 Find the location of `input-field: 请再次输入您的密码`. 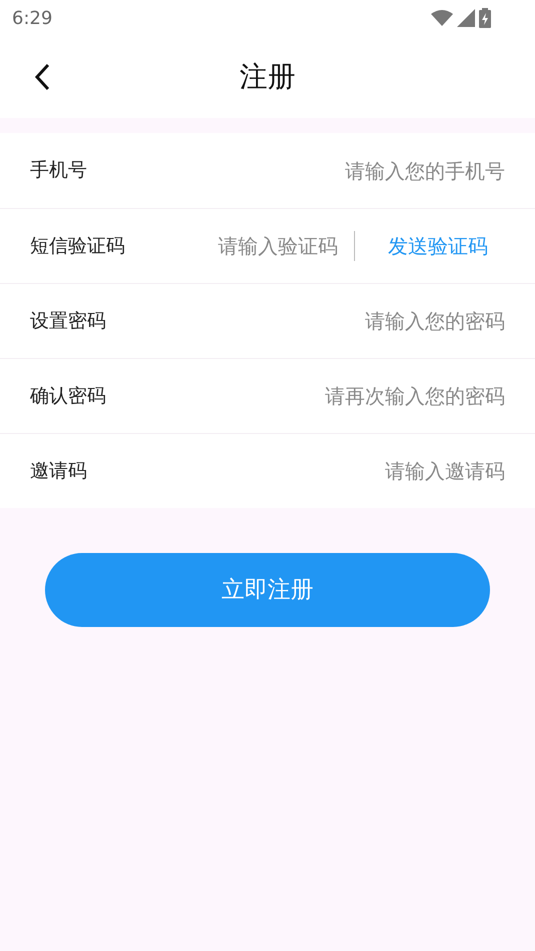

input-field: 请再次输入您的密码 is located at coordinates (342, 396).